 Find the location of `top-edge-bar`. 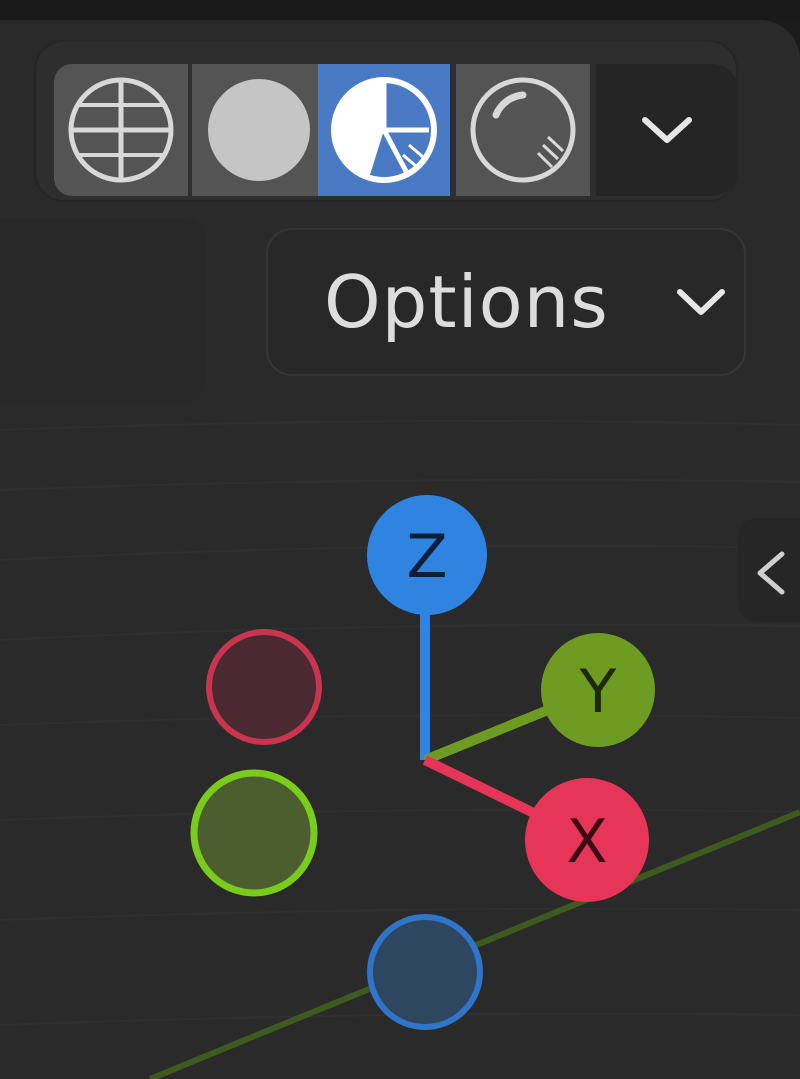

top-edge-bar is located at coordinates (400, 10).